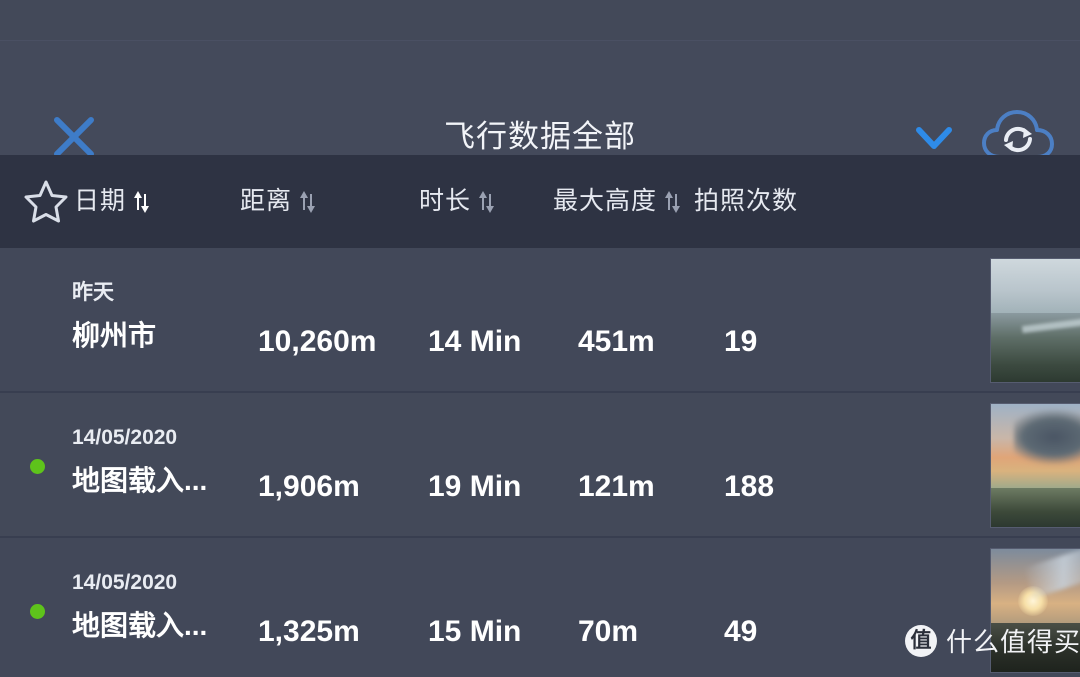  Describe the element at coordinates (100, 201) in the screenshot. I see `column-header-date-label: 日期` at that location.